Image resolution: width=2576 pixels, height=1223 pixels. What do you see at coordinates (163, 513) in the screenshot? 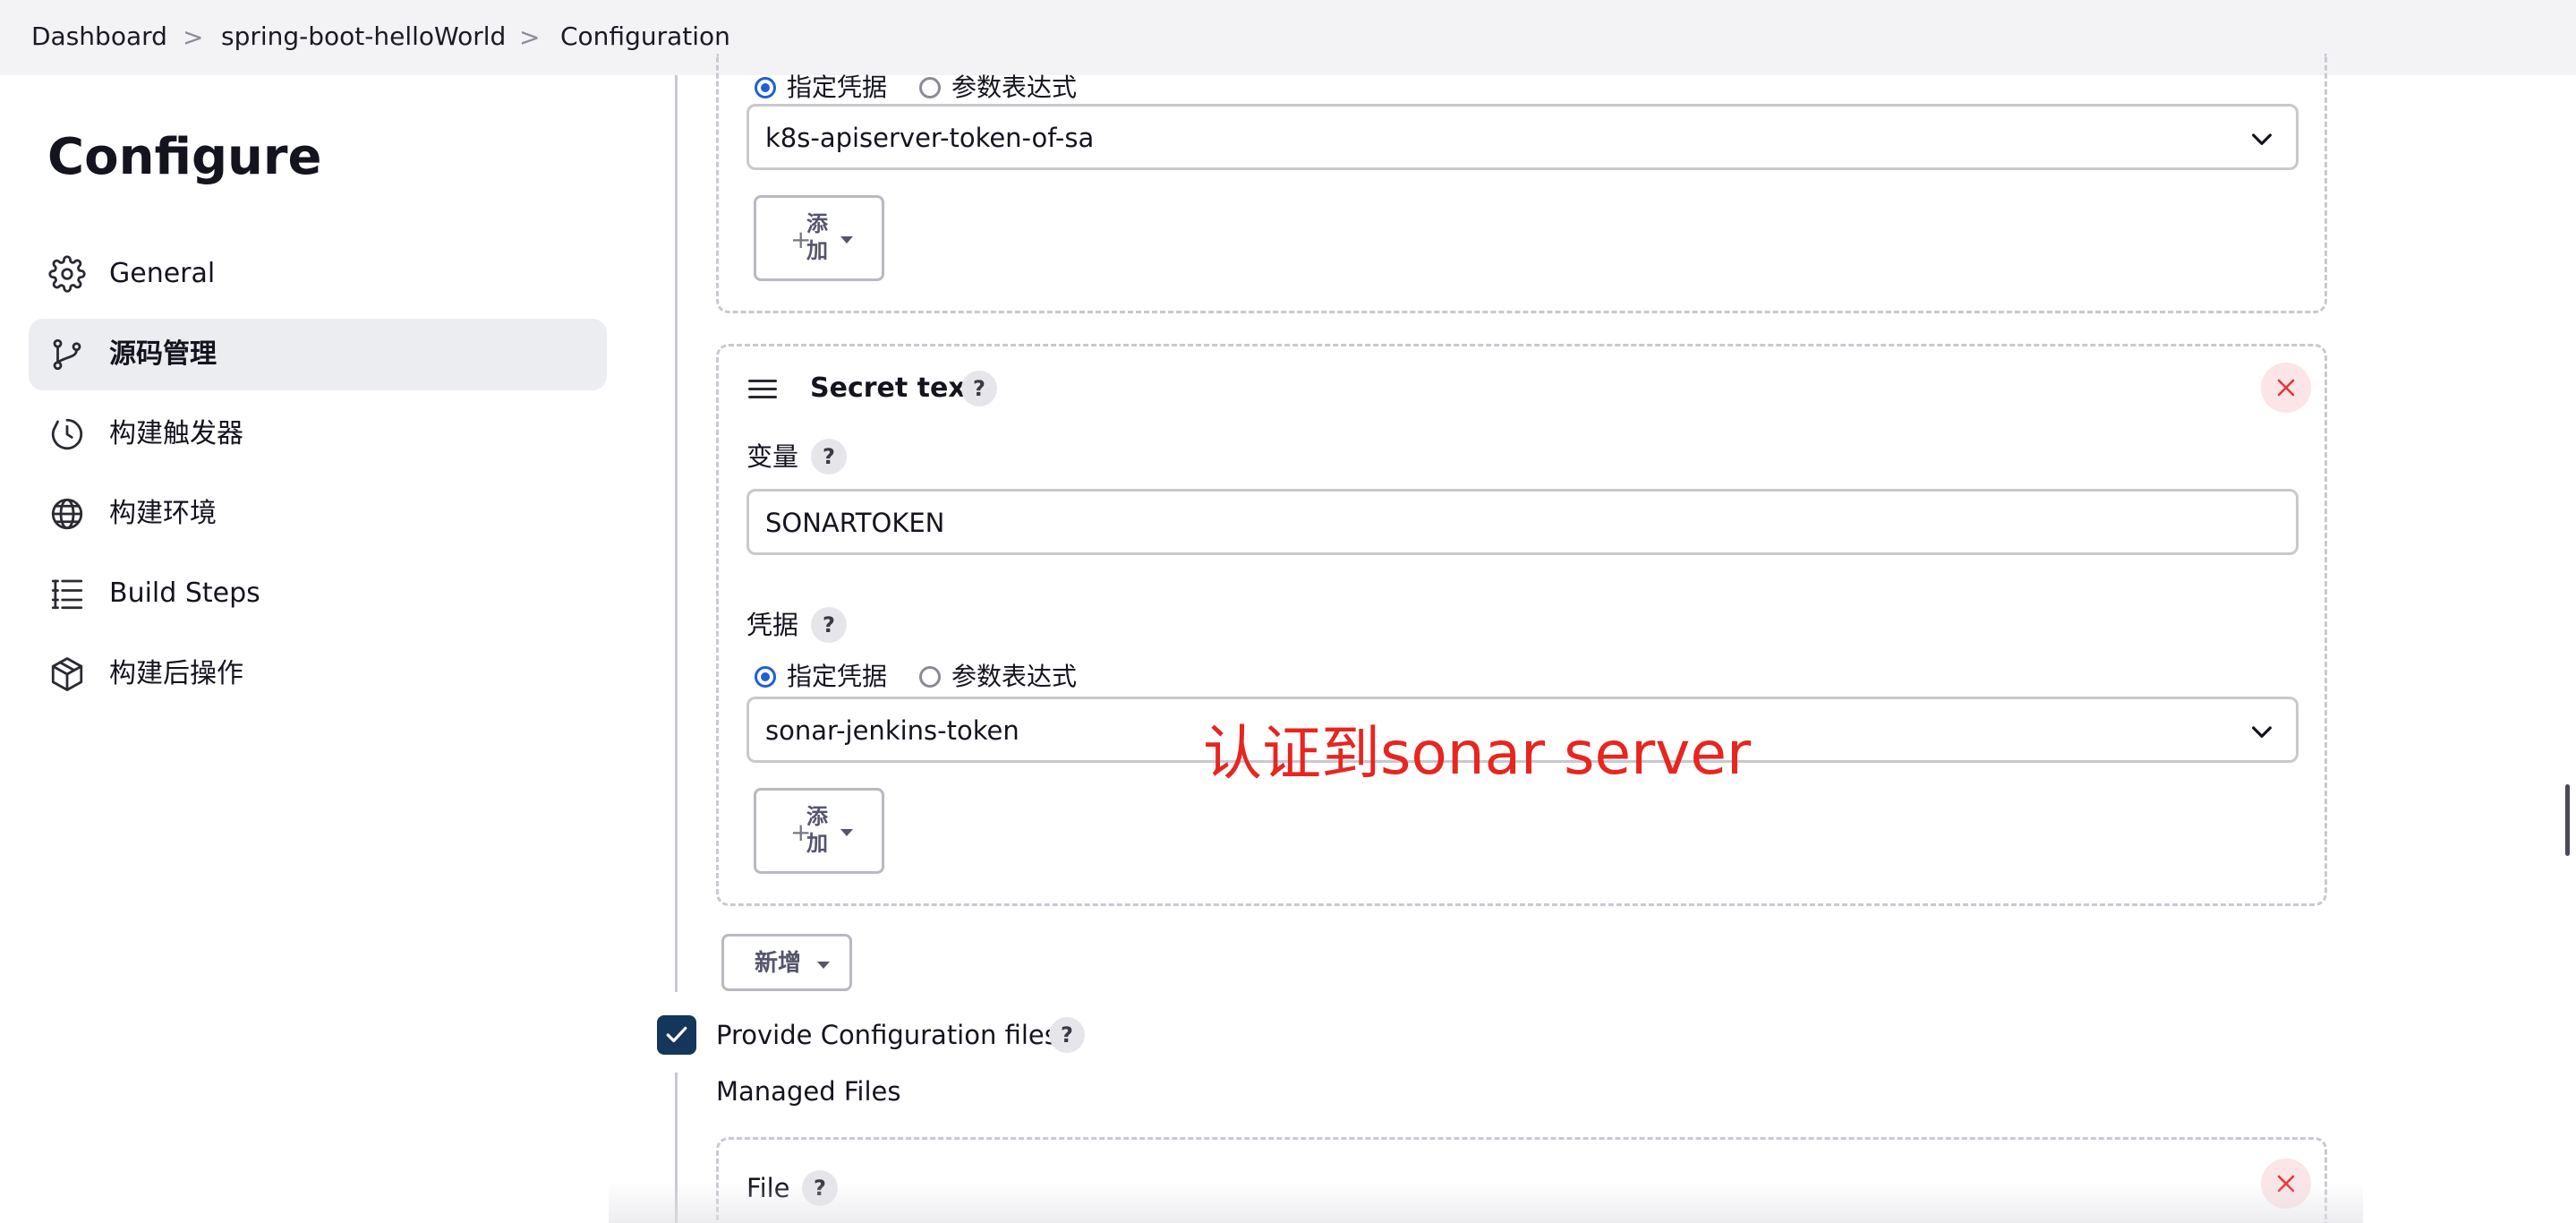
I see `sidebar-item-label: 构建环境` at bounding box center [163, 513].